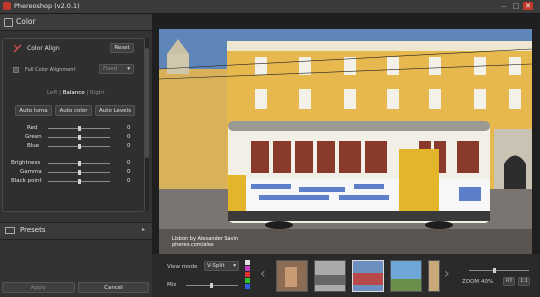 This screenshot has width=540, height=297. Describe the element at coordinates (270, 7) in the screenshot. I see `title-bar: Phereoshop (v2.0.1) ‒ □ ✕` at that location.